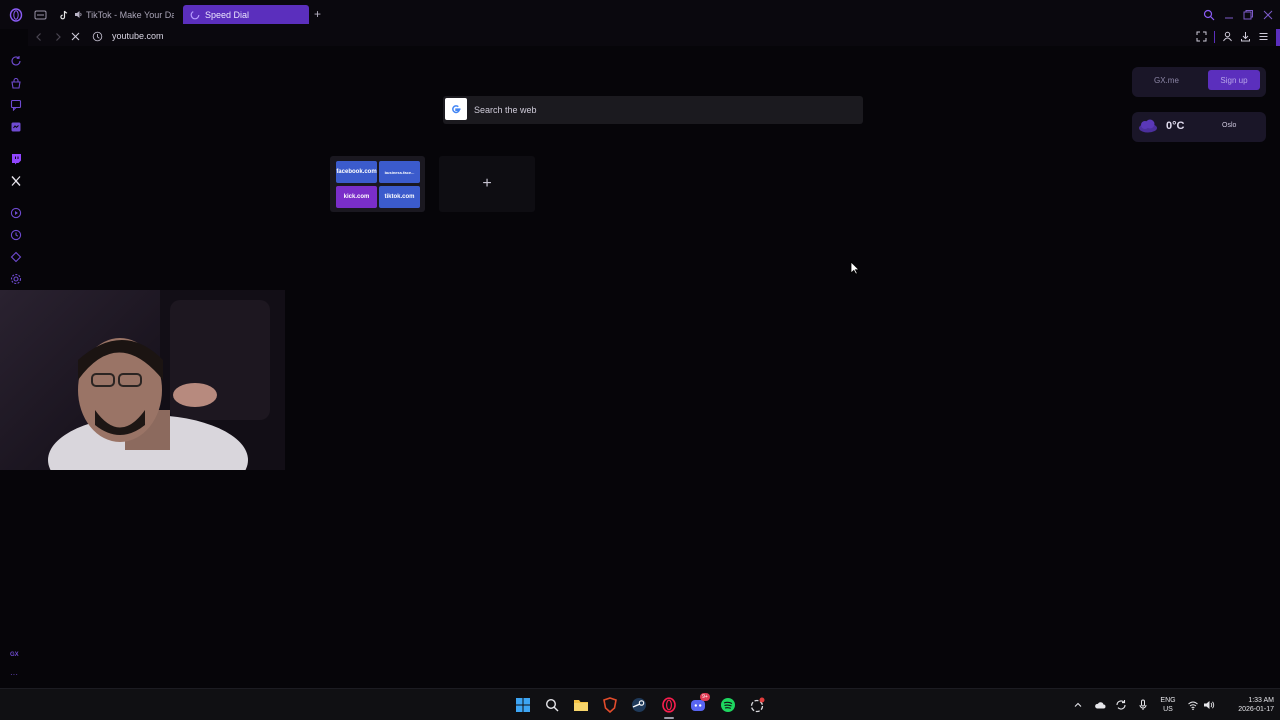 This screenshot has height=720, width=1280. Describe the element at coordinates (40, 15) in the screenshot. I see `tab-islands-icon` at that location.